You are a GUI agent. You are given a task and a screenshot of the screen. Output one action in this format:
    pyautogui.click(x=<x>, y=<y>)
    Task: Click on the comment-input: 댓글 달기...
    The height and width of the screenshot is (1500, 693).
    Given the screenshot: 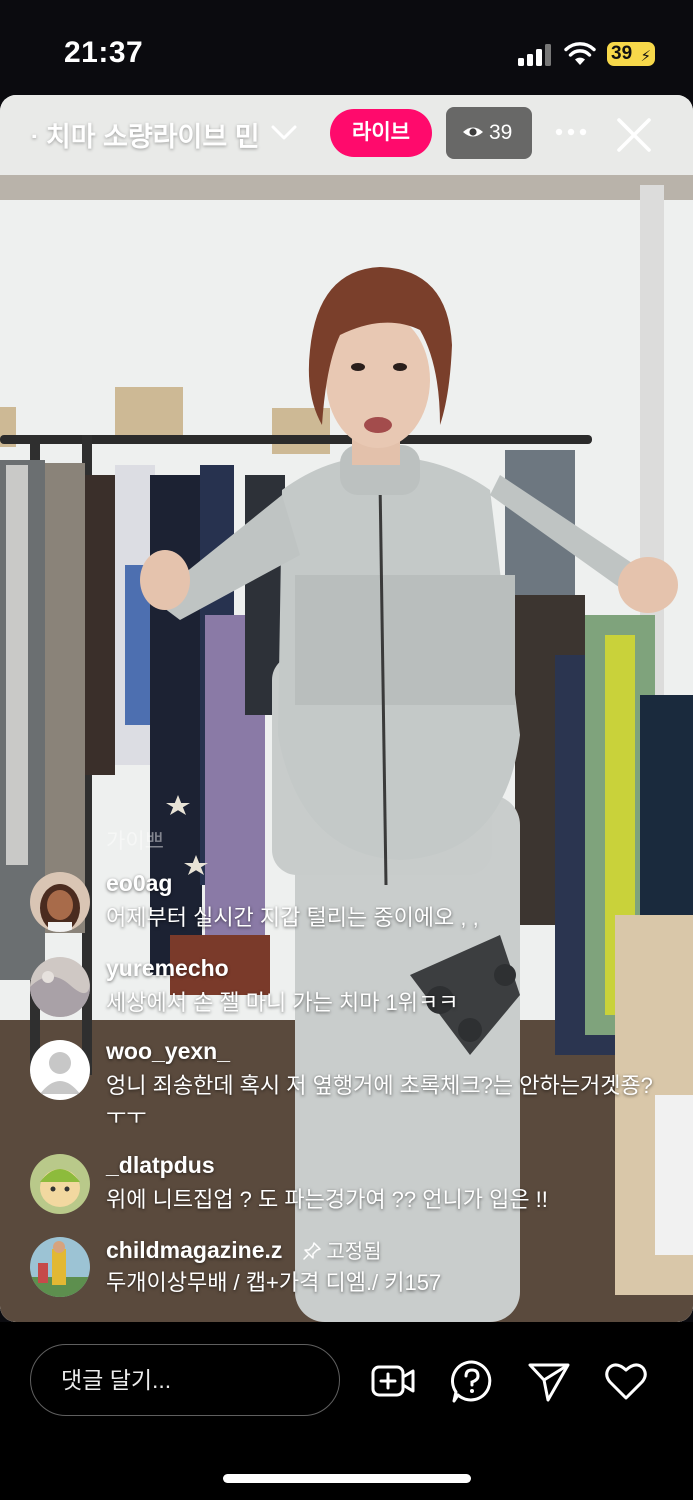 What is the action you would take?
    pyautogui.click(x=185, y=1380)
    